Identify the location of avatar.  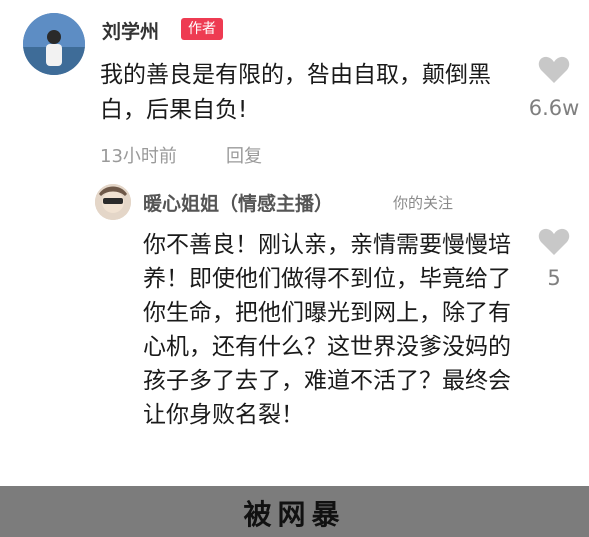
(54, 44).